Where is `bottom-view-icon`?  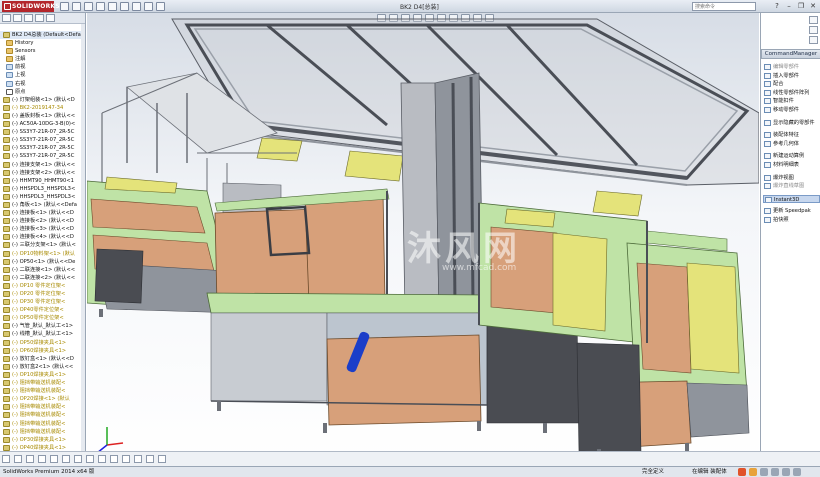 bottom-view-icon is located at coordinates (66, 459).